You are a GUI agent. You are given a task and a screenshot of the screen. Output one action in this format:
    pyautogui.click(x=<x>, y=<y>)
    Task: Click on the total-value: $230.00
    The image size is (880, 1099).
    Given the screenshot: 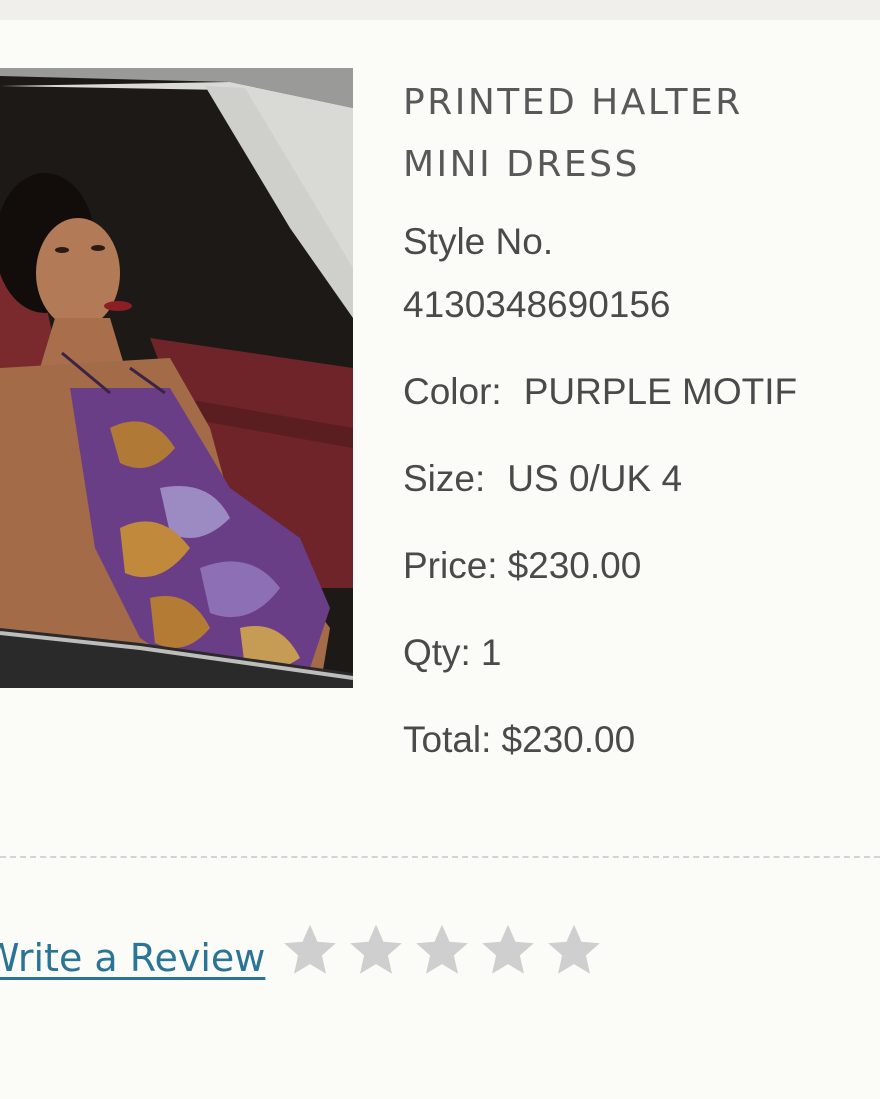 What is the action you would take?
    pyautogui.click(x=568, y=739)
    